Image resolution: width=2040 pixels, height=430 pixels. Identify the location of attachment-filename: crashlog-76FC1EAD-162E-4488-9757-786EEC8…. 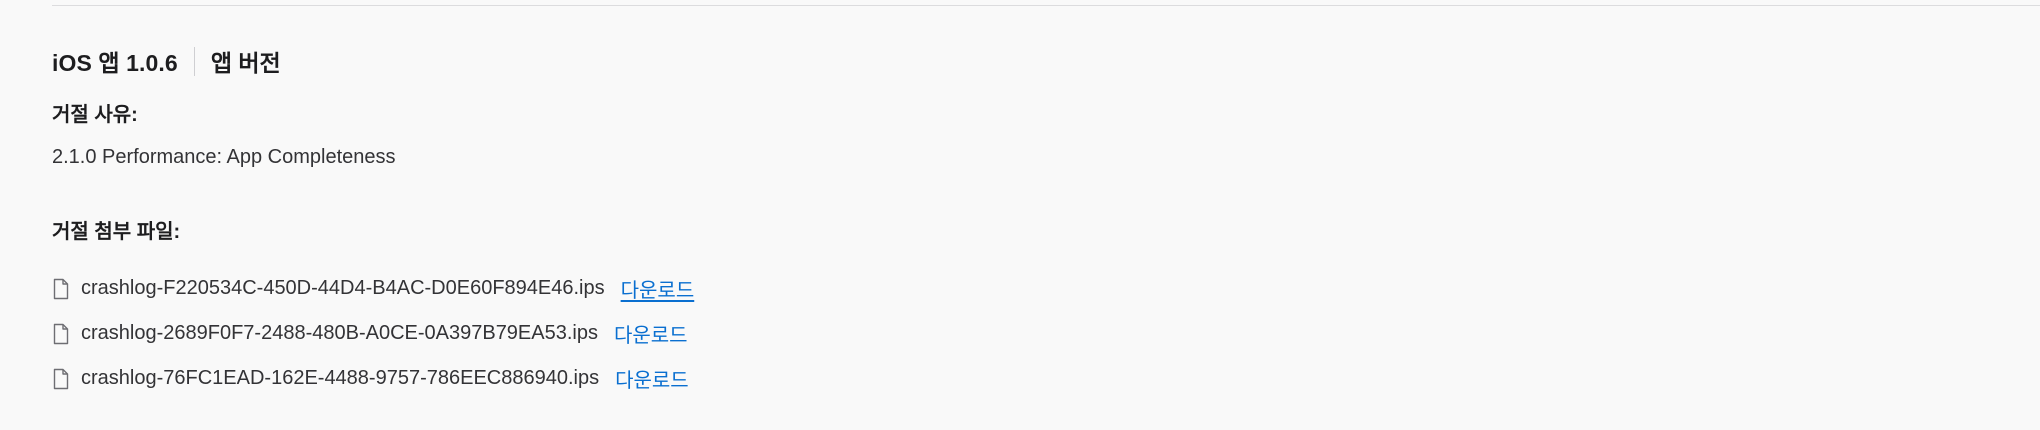
(340, 378).